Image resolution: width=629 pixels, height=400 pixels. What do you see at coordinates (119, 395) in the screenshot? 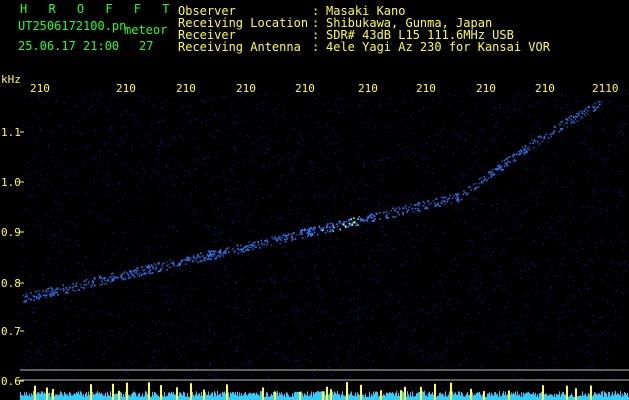
I see `spectrum-peak` at bounding box center [119, 395].